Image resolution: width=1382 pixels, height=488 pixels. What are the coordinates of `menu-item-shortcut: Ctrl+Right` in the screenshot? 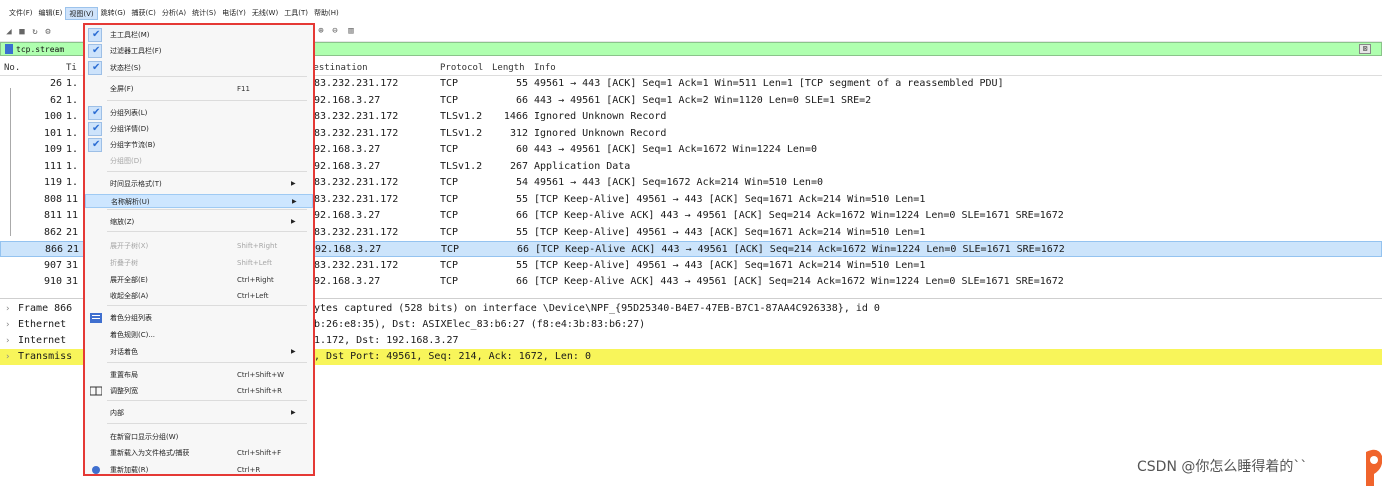 It's located at (255, 280).